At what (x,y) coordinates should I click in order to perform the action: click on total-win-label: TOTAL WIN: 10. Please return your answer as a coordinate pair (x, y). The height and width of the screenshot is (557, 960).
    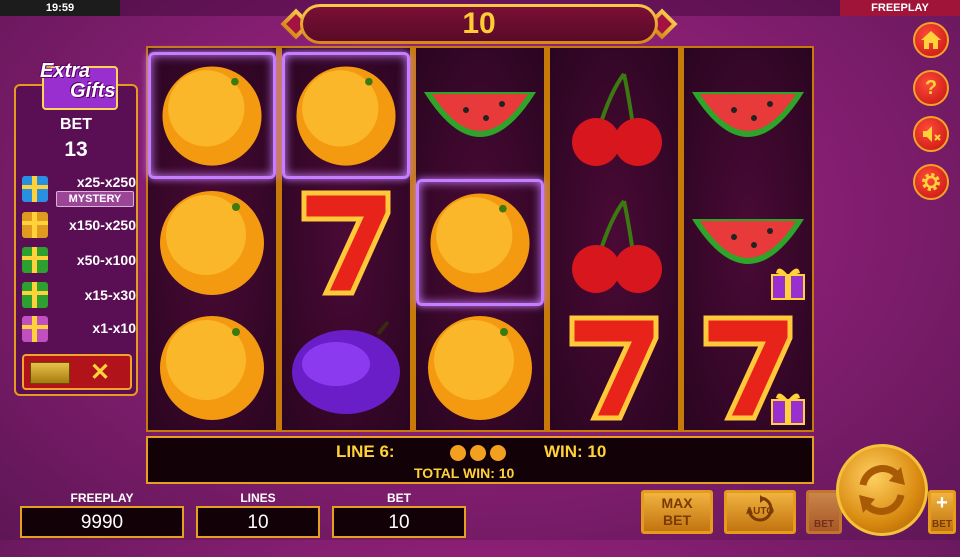
    Looking at the image, I should click on (464, 473).